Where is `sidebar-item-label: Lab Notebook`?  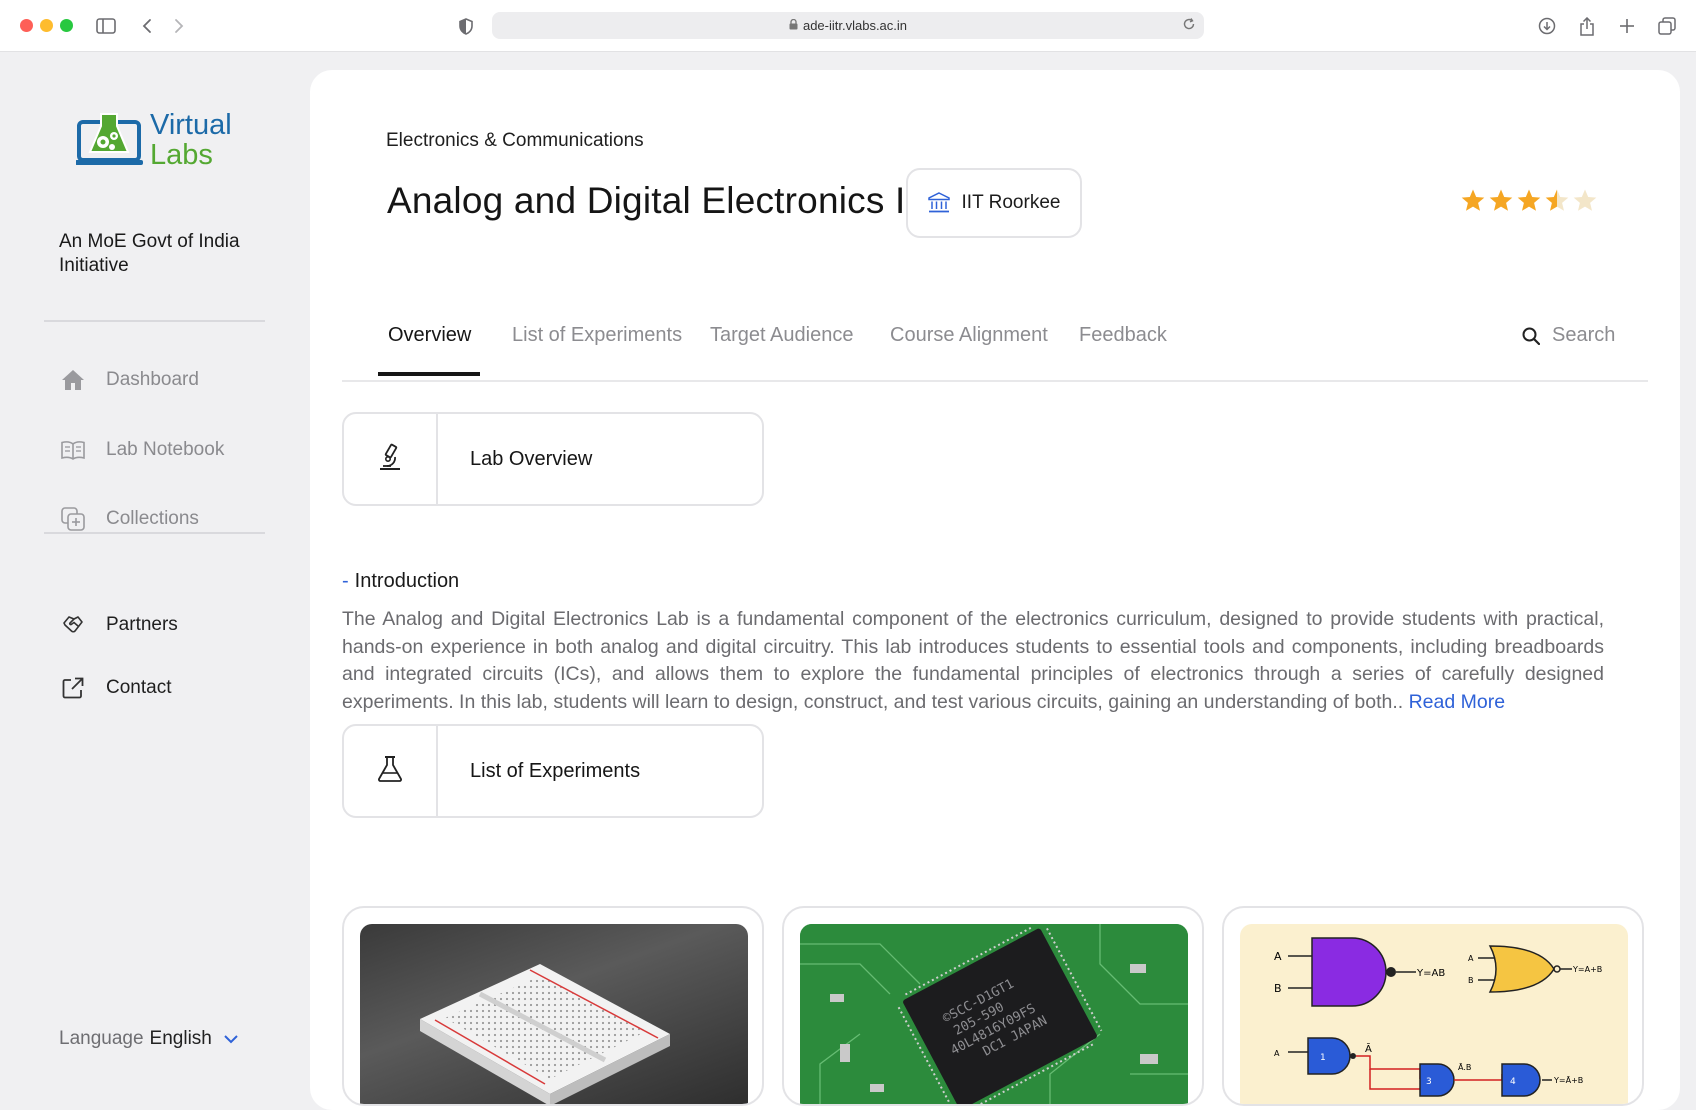
sidebar-item-label: Lab Notebook is located at coordinates (165, 449).